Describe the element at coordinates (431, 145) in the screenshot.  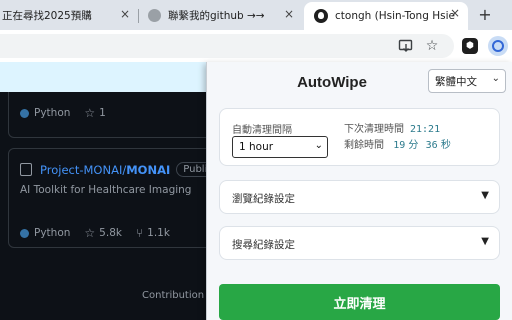
I see `remaining-seconds: 36` at that location.